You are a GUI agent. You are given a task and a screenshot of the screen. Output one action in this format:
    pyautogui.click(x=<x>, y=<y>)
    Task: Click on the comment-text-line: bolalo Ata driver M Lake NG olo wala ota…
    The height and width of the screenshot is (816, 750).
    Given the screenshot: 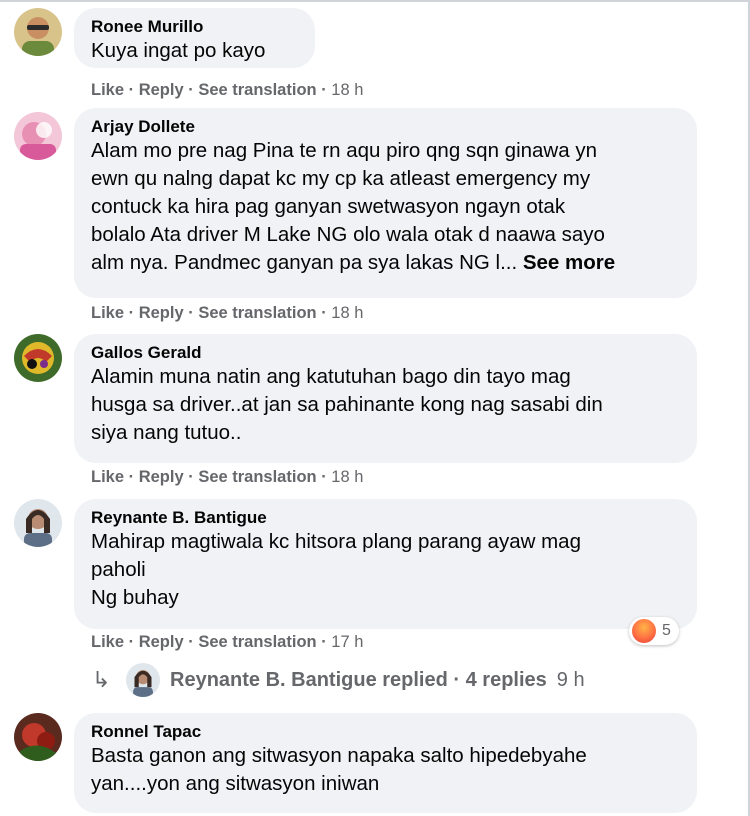 What is the action you would take?
    pyautogui.click(x=348, y=234)
    